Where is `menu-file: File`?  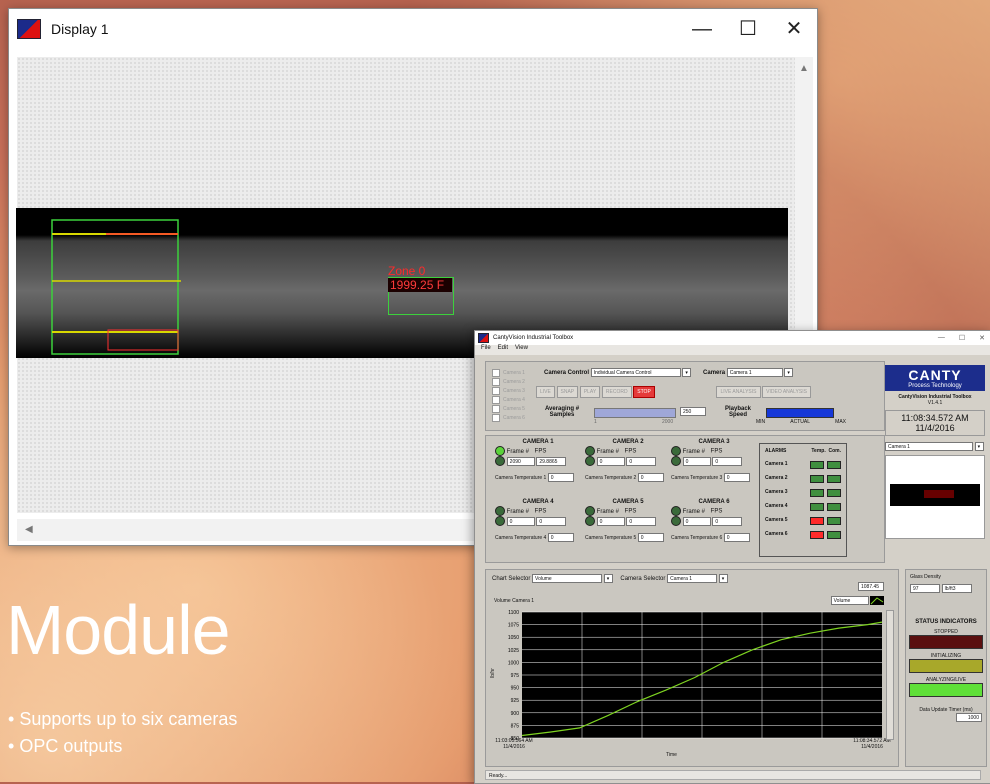
menu-file: File is located at coordinates (486, 350).